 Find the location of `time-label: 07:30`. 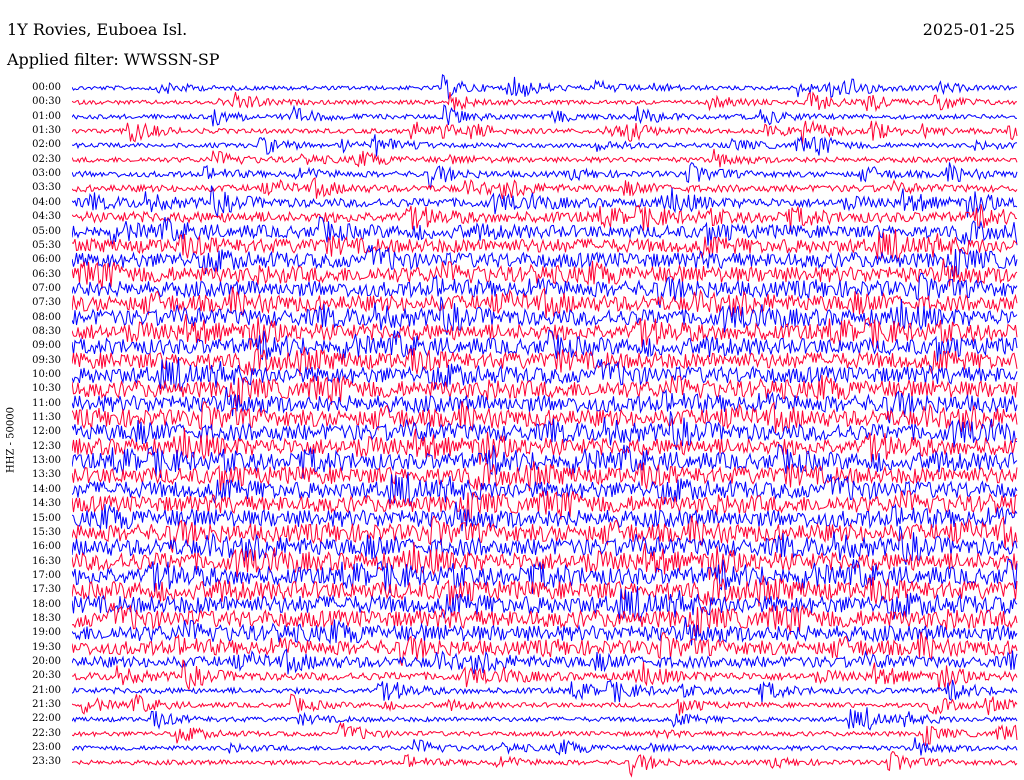

time-label: 07:30 is located at coordinates (46, 303).